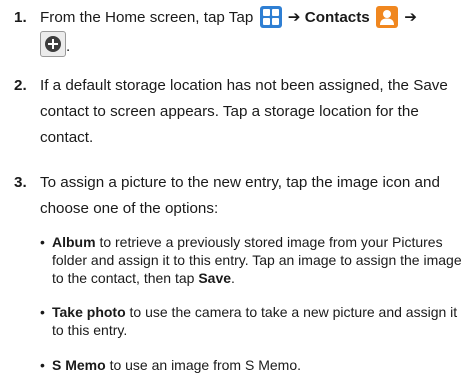 The height and width of the screenshot is (382, 472). What do you see at coordinates (20, 17) in the screenshot?
I see `step-number: 1.` at bounding box center [20, 17].